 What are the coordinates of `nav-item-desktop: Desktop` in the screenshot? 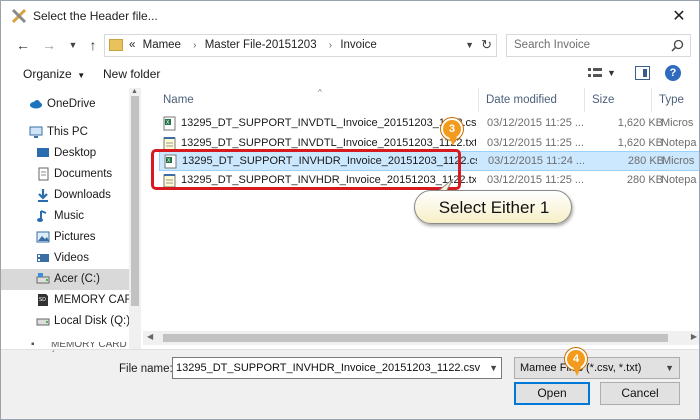 It's located at (65, 153).